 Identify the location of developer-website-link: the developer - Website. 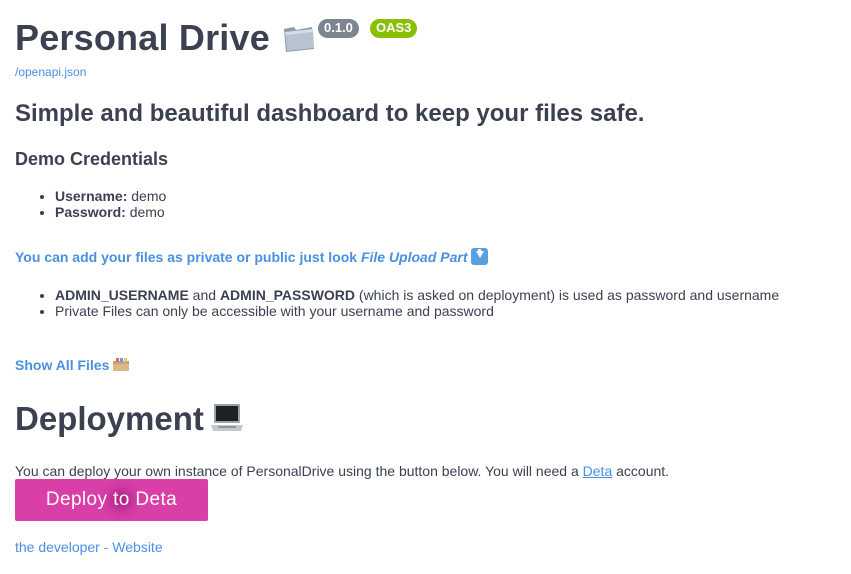
(89, 547).